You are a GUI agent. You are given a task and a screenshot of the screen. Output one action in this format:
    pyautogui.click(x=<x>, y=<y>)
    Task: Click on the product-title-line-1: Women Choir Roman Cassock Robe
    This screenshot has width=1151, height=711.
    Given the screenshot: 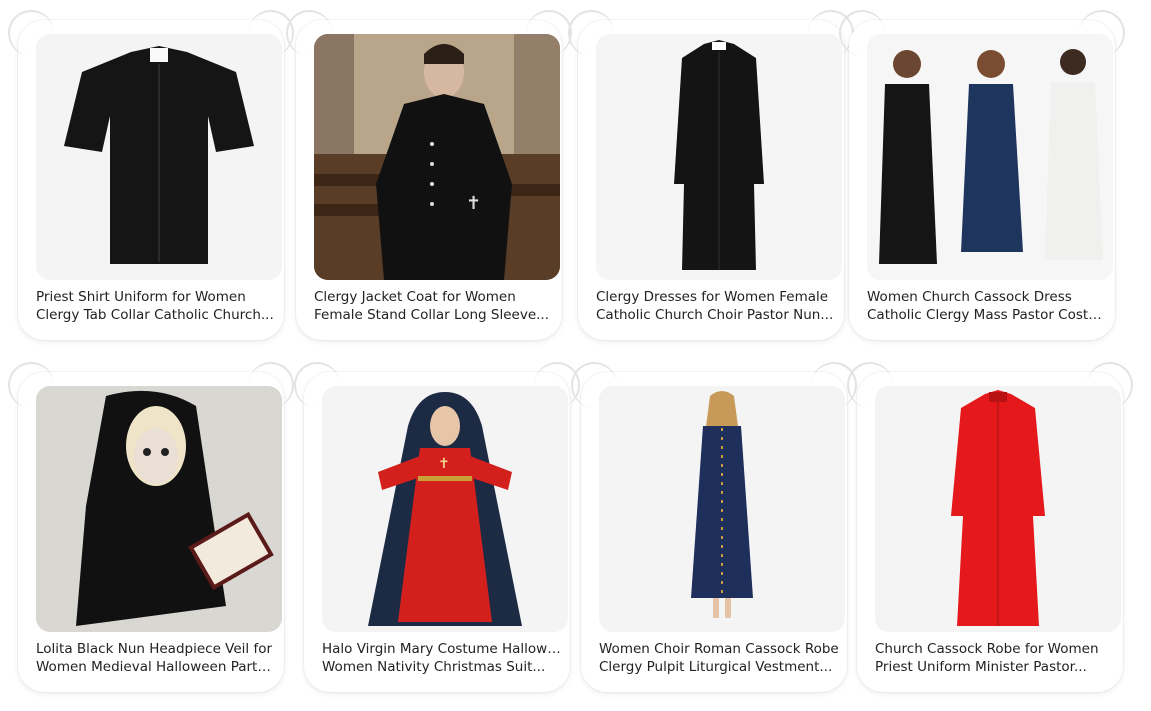 What is the action you would take?
    pyautogui.click(x=719, y=649)
    